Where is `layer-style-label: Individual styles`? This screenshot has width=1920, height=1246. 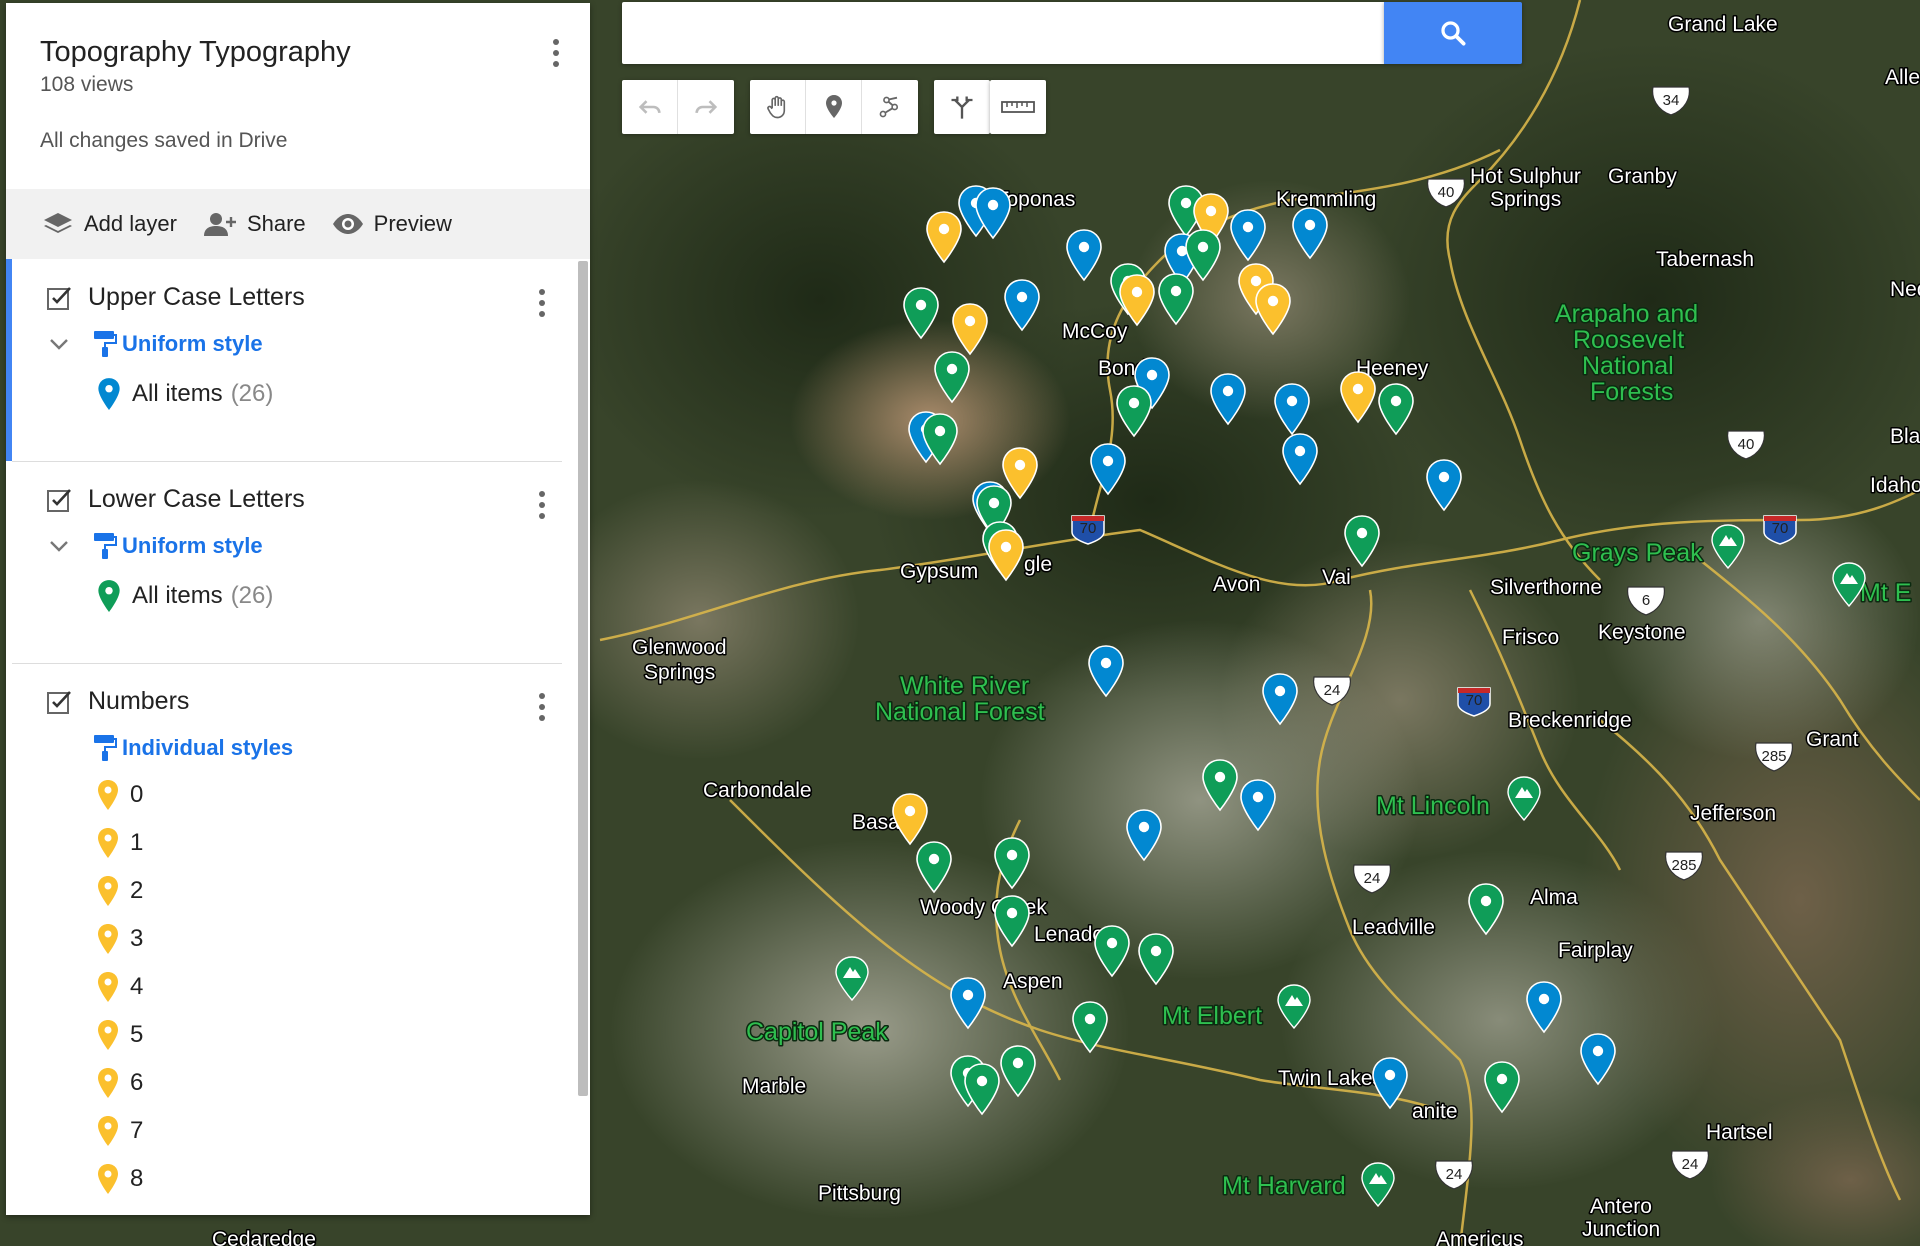
layer-style-label: Individual styles is located at coordinates (207, 748).